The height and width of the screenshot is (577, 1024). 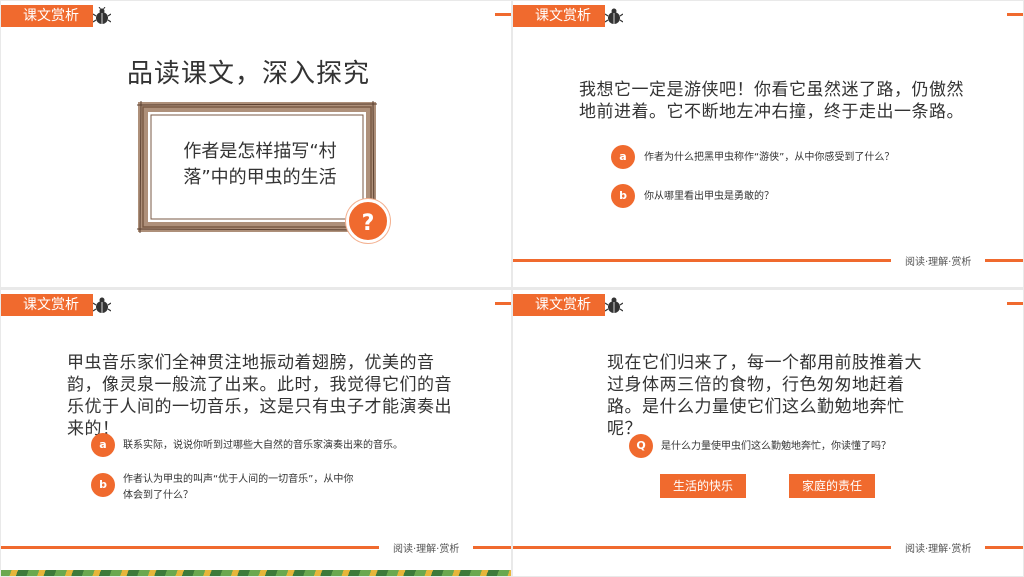 What do you see at coordinates (256, 573) in the screenshot?
I see `leaf-strip` at bounding box center [256, 573].